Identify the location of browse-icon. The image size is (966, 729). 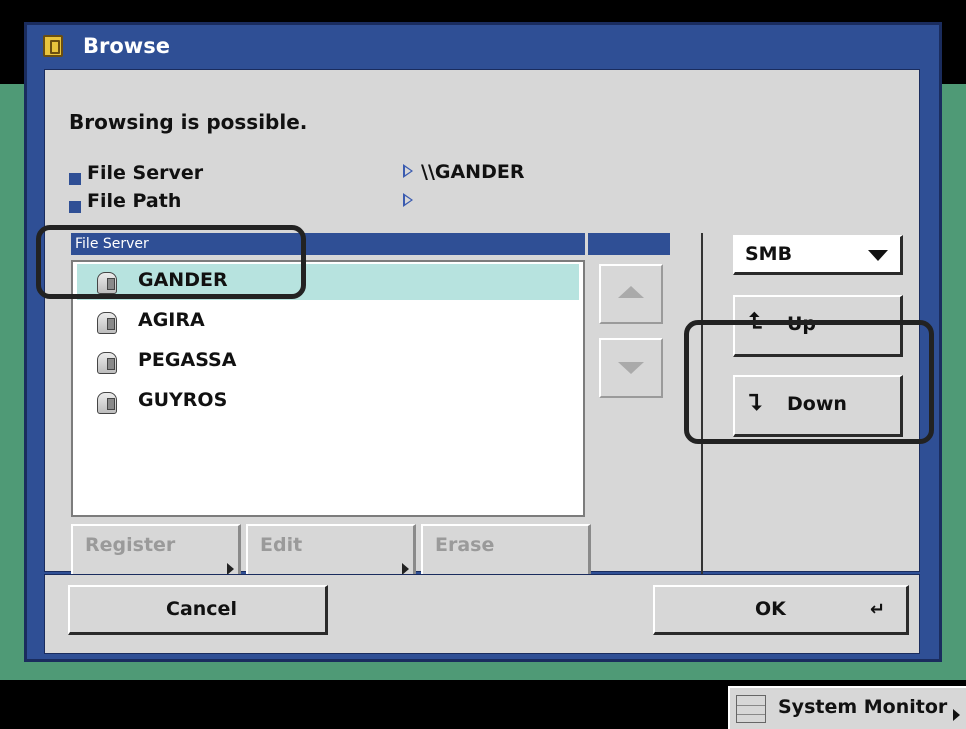
(53, 46).